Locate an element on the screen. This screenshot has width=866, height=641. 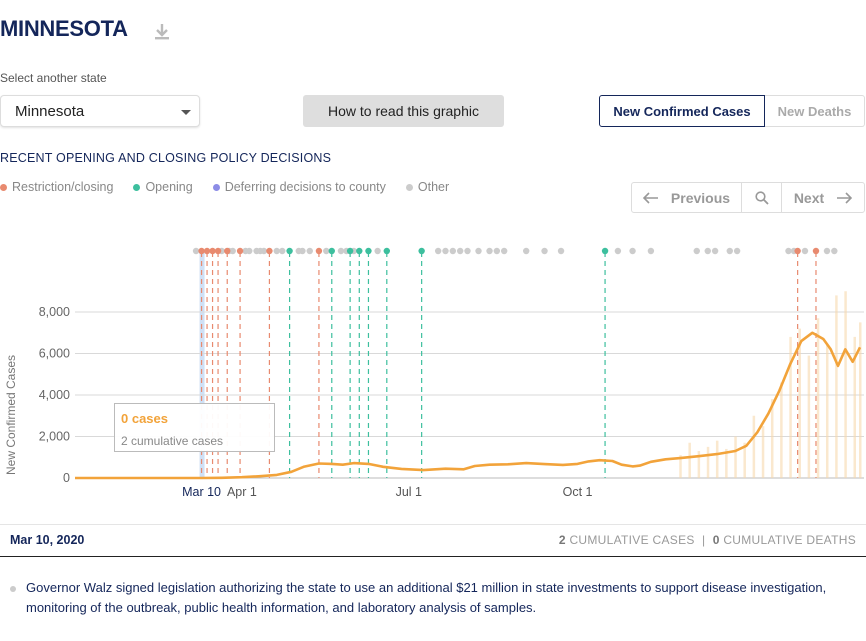
next-label: Next is located at coordinates (809, 197).